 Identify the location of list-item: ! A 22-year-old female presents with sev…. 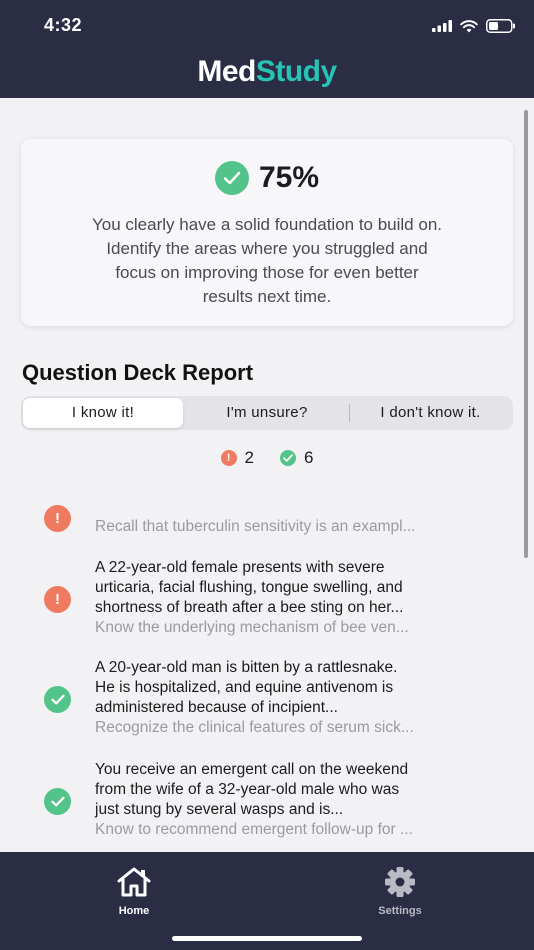
(267, 599).